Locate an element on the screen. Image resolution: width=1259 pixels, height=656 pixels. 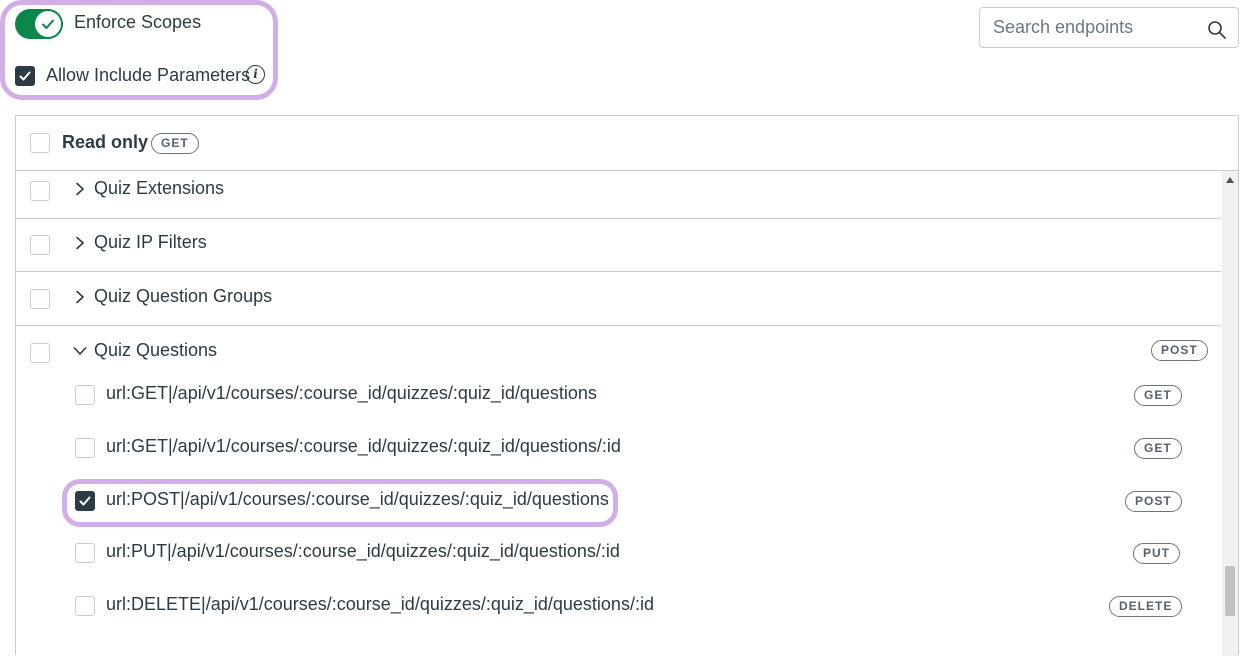
toggle-knob is located at coordinates (48, 24).